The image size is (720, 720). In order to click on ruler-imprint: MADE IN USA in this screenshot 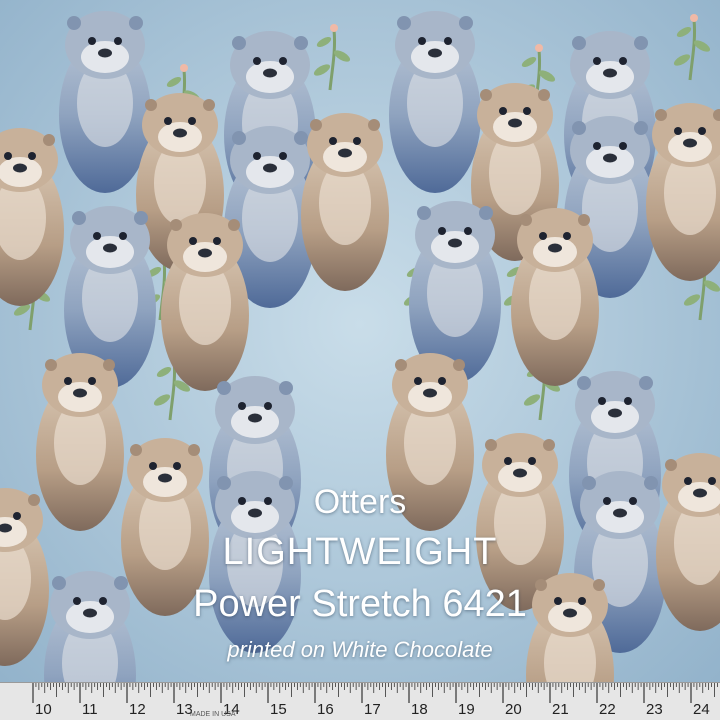, I will do `click(213, 714)`.